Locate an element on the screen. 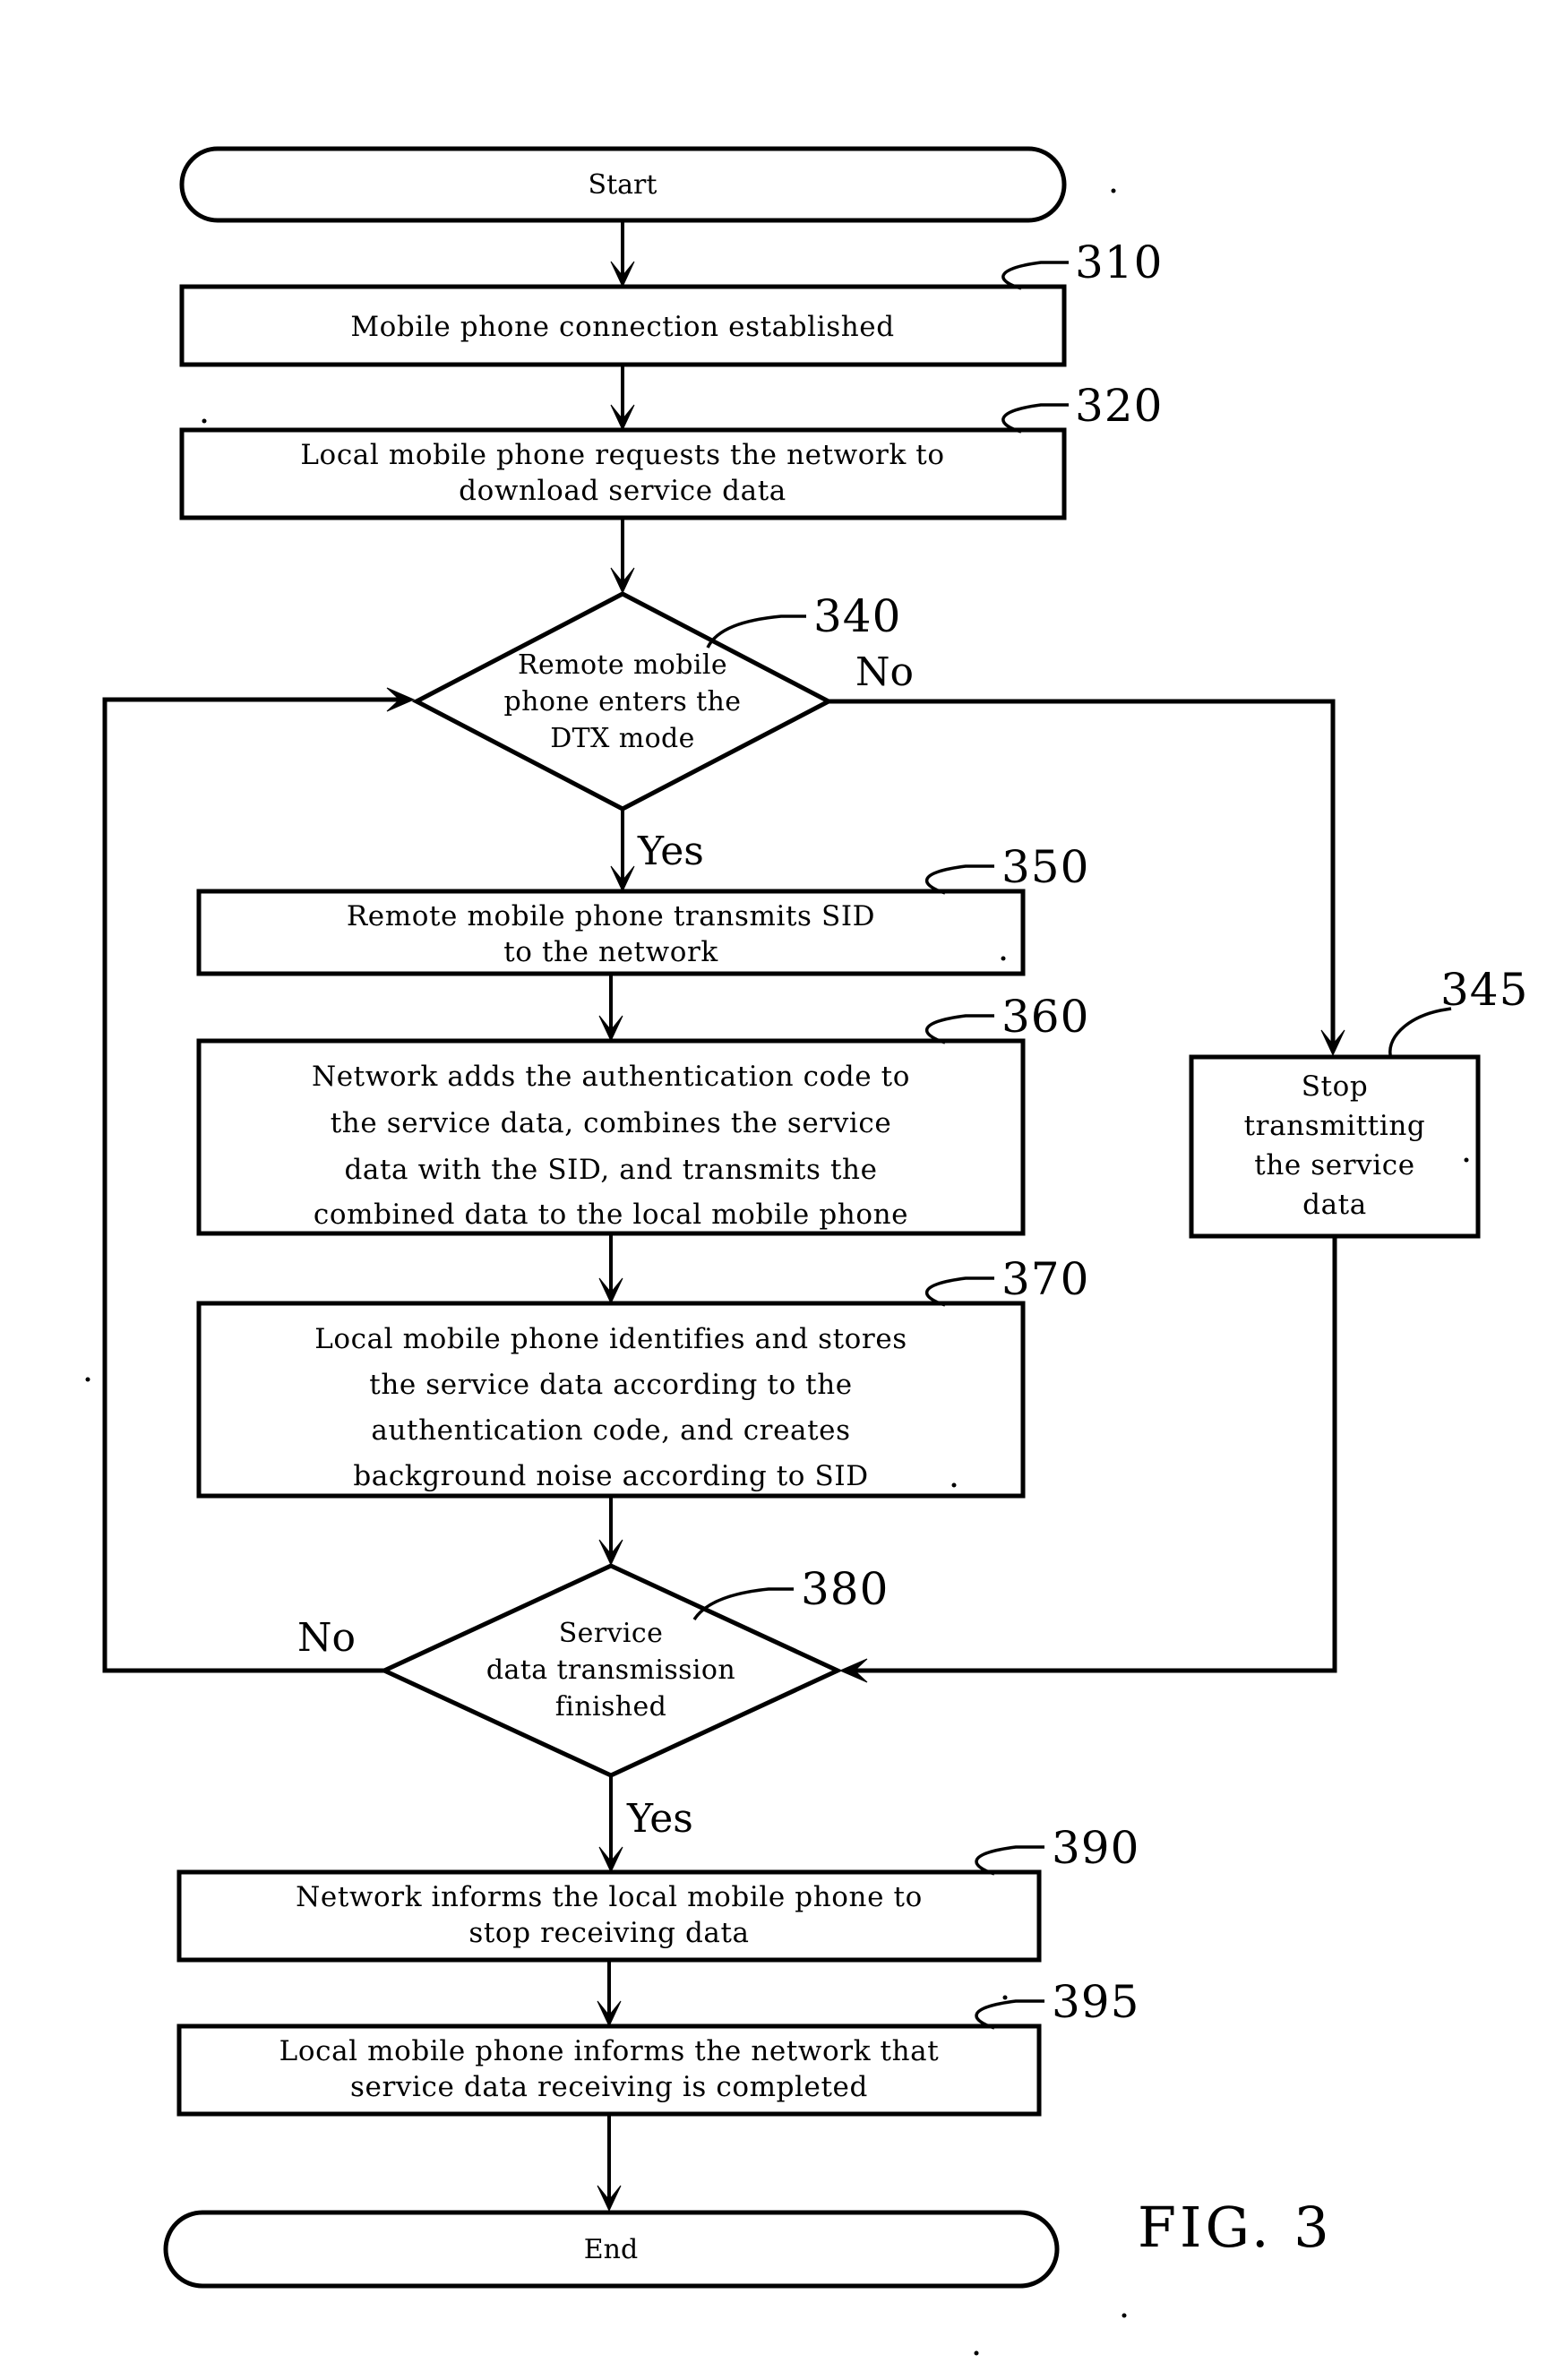 The width and height of the screenshot is (1547, 2380). process-345: Stop transmitting the service data is located at coordinates (1335, 1146).